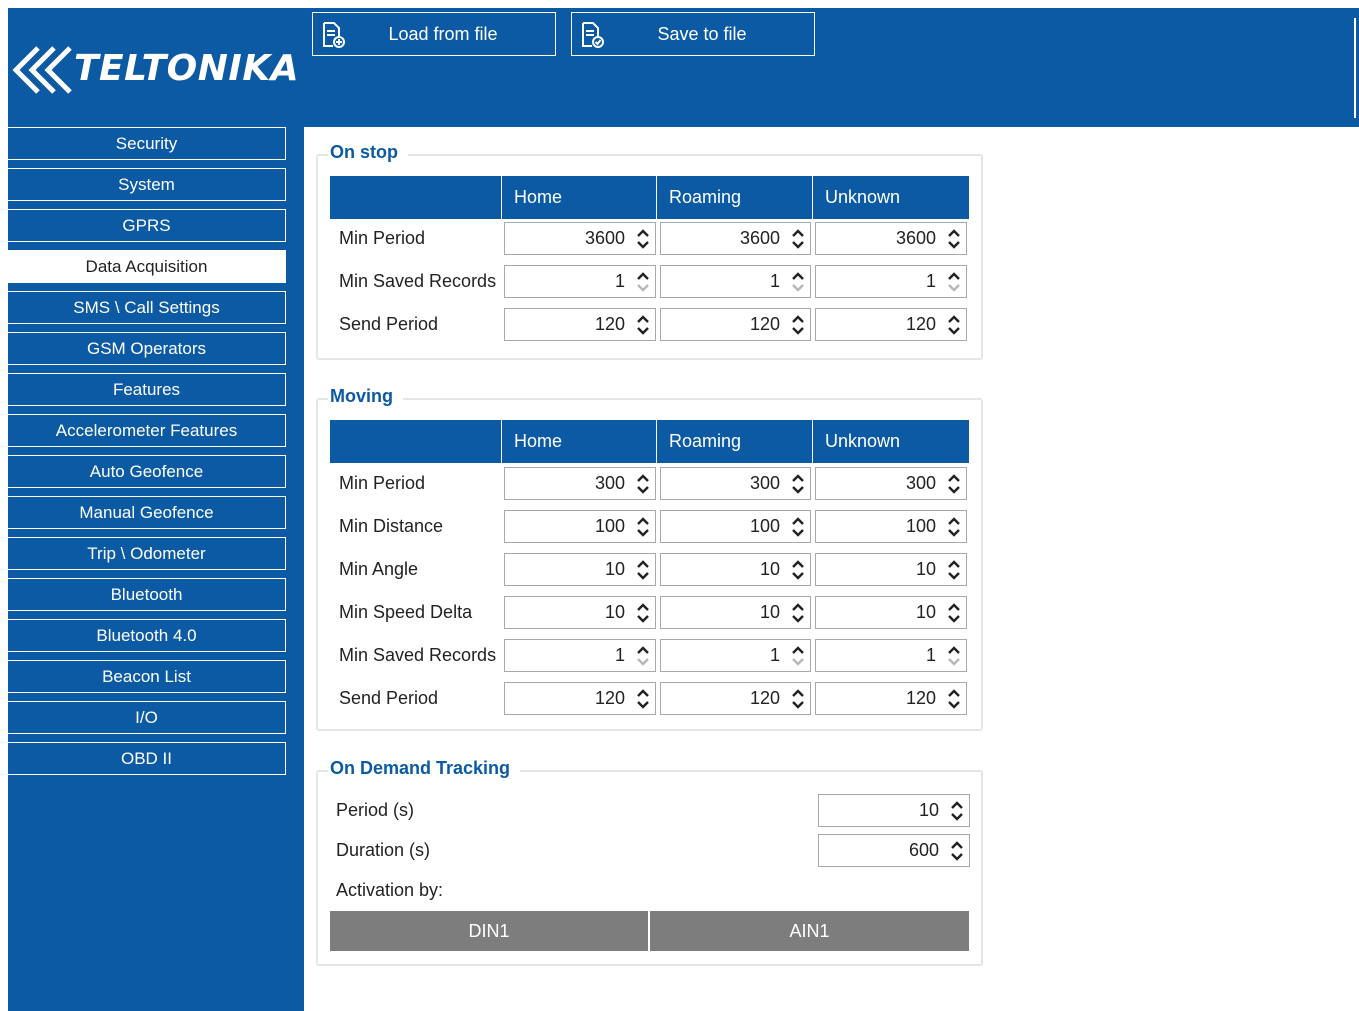  Describe the element at coordinates (580, 238) in the screenshot. I see `min-period-home-stepper: 3600` at that location.